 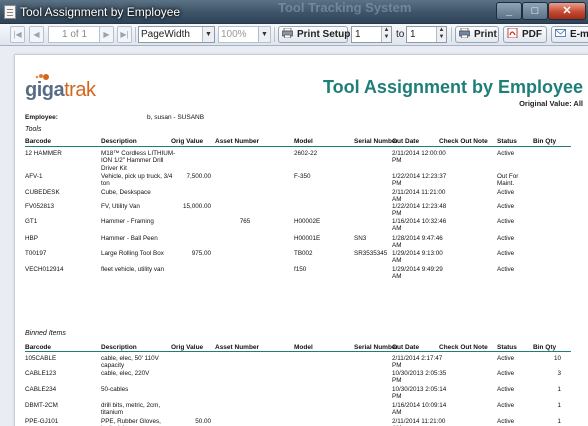 I want to click on first-page-icon: |◀, so click(x=17, y=34).